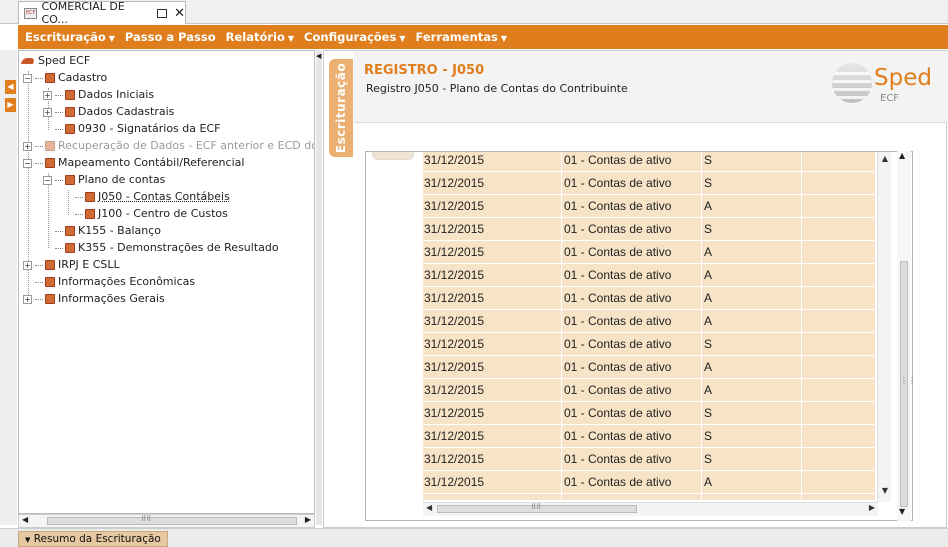 The height and width of the screenshot is (547, 948). I want to click on scroll-thumb, so click(172, 521).